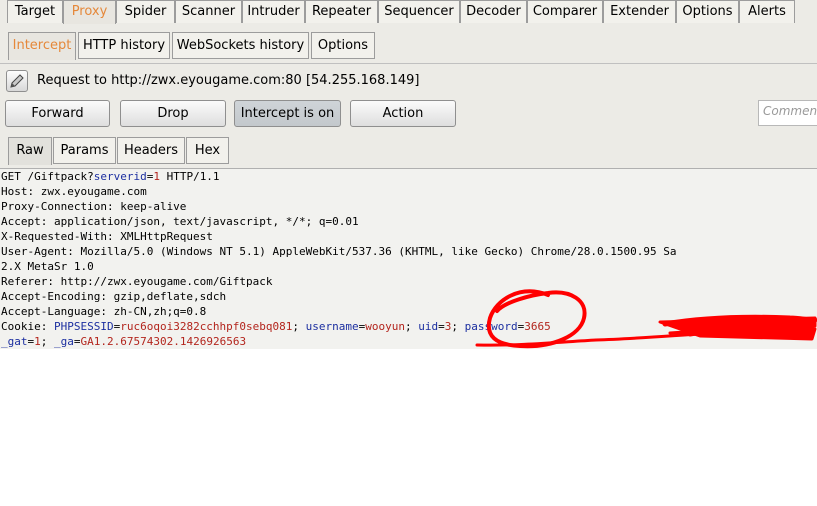  Describe the element at coordinates (341, 11) in the screenshot. I see `tab-repeater: Repeater` at that location.